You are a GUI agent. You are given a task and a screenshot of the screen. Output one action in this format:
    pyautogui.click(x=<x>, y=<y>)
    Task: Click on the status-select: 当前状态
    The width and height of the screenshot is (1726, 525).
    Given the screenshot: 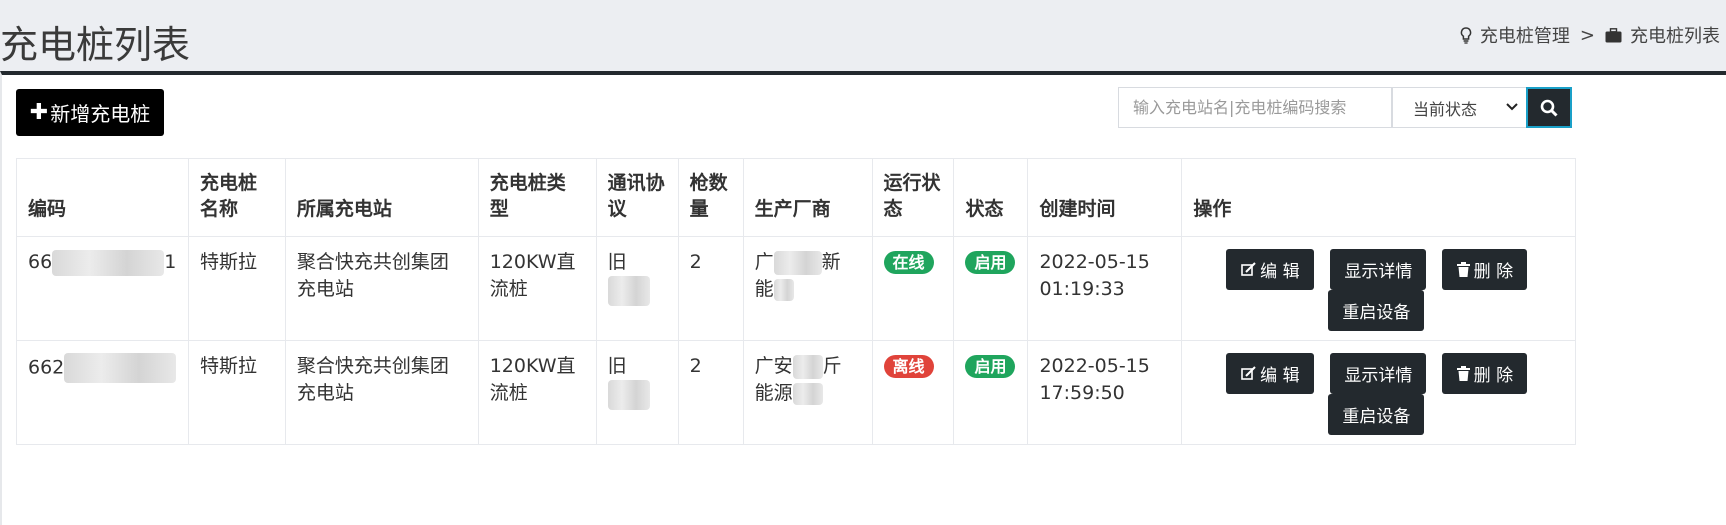 What is the action you would take?
    pyautogui.click(x=1460, y=107)
    